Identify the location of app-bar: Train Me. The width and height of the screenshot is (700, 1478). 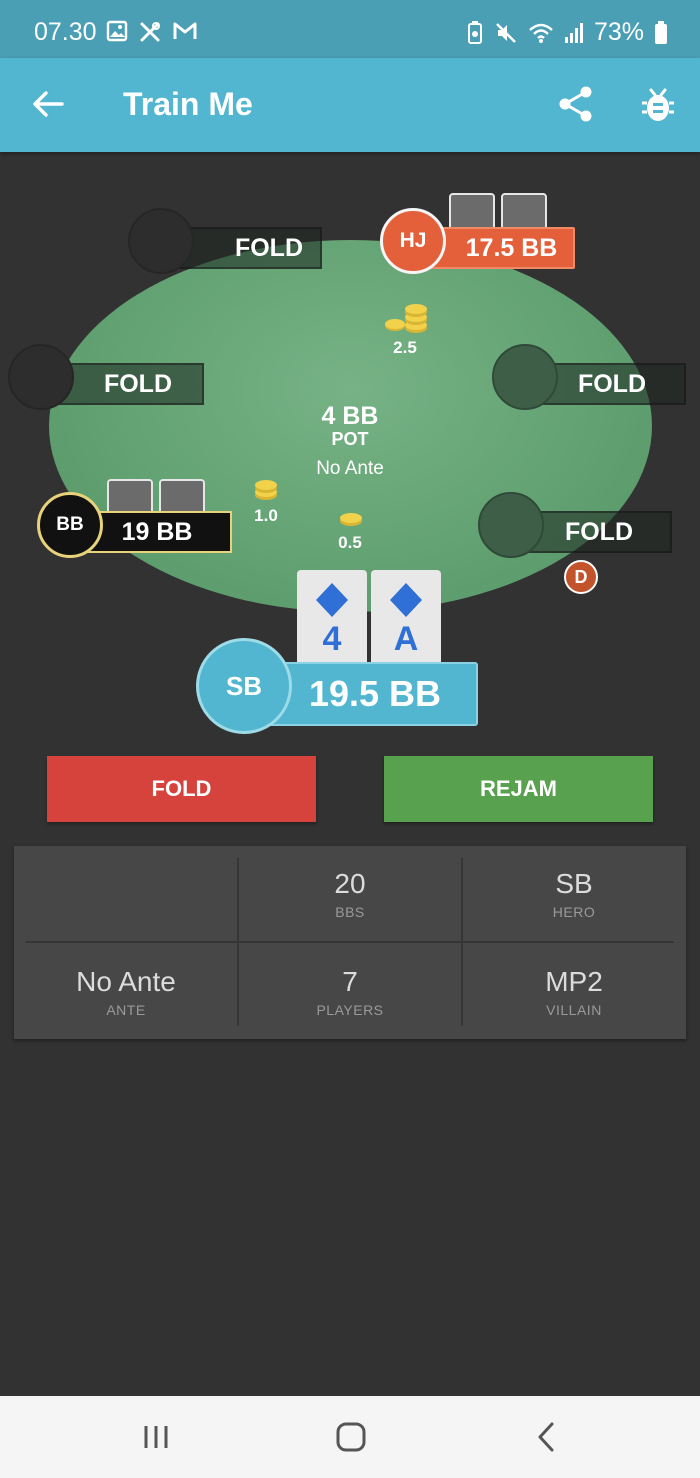
(350, 105).